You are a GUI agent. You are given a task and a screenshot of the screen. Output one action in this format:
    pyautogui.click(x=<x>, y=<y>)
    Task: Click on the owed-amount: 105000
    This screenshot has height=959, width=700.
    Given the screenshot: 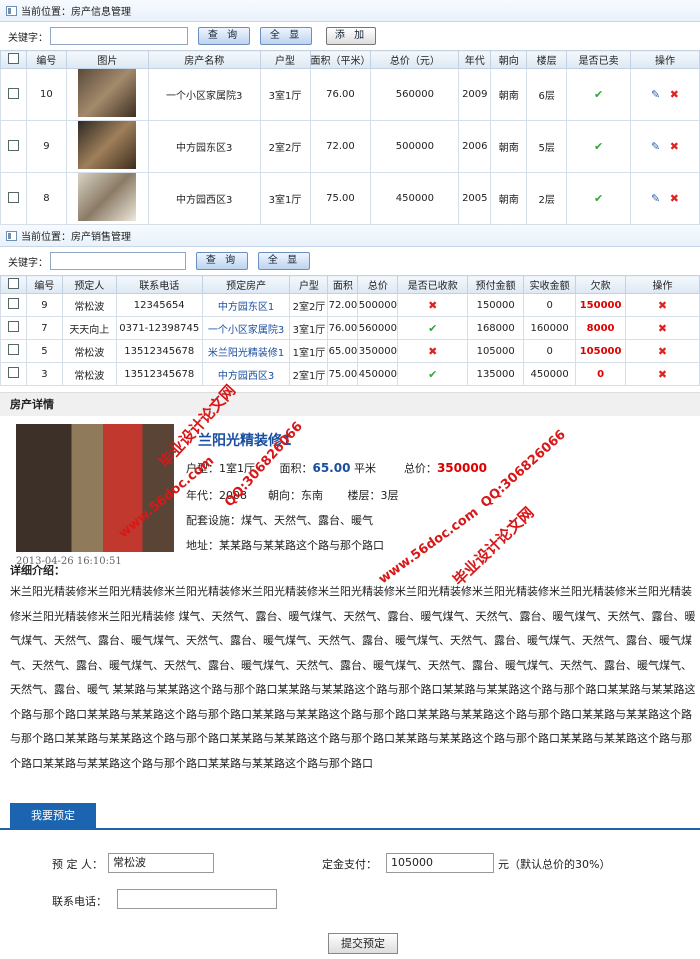 What is the action you would take?
    pyautogui.click(x=601, y=351)
    